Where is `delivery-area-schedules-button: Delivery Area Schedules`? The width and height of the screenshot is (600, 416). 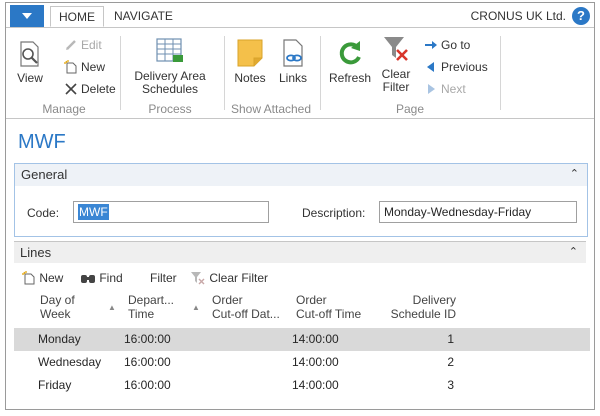 delivery-area-schedules-button: Delivery Area Schedules is located at coordinates (170, 66).